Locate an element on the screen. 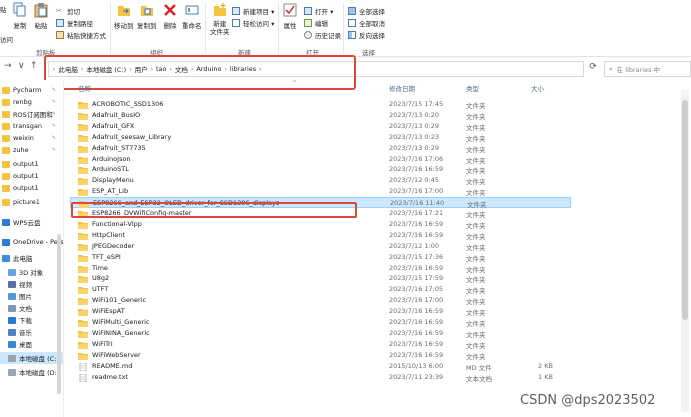  sidebar-item: renbg ✎ is located at coordinates (31, 102).